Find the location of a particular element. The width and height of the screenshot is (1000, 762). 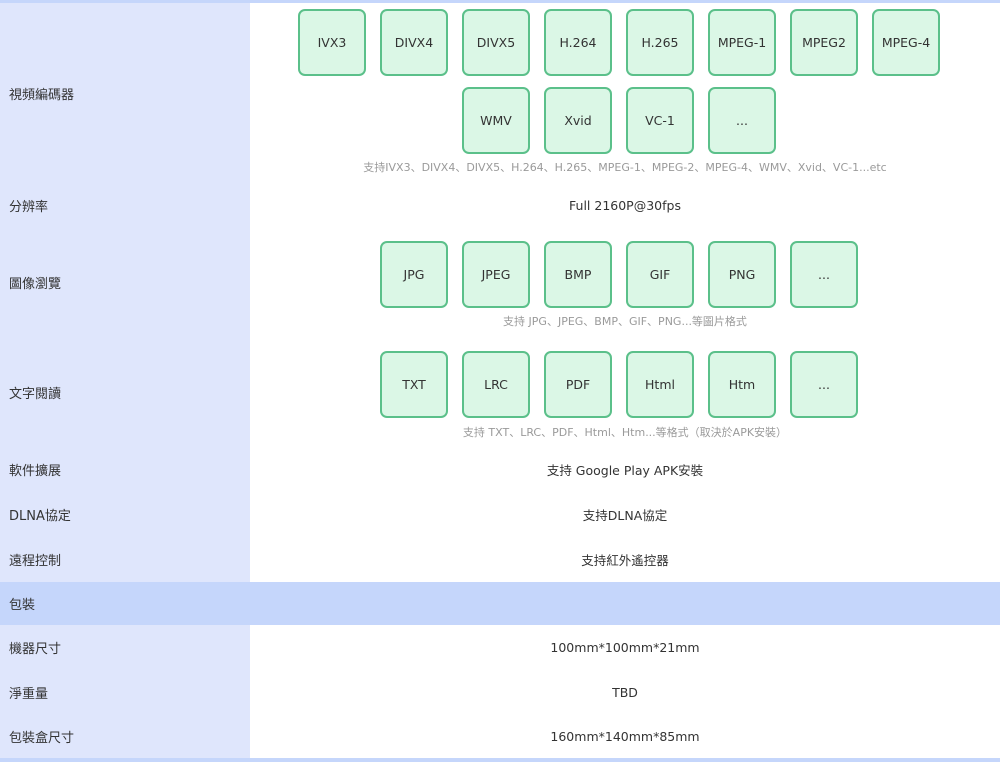

text-note: 支持 TXT、LRC、PDF、Html、Htm...等格式（取決於APK安裝） is located at coordinates (625, 432).